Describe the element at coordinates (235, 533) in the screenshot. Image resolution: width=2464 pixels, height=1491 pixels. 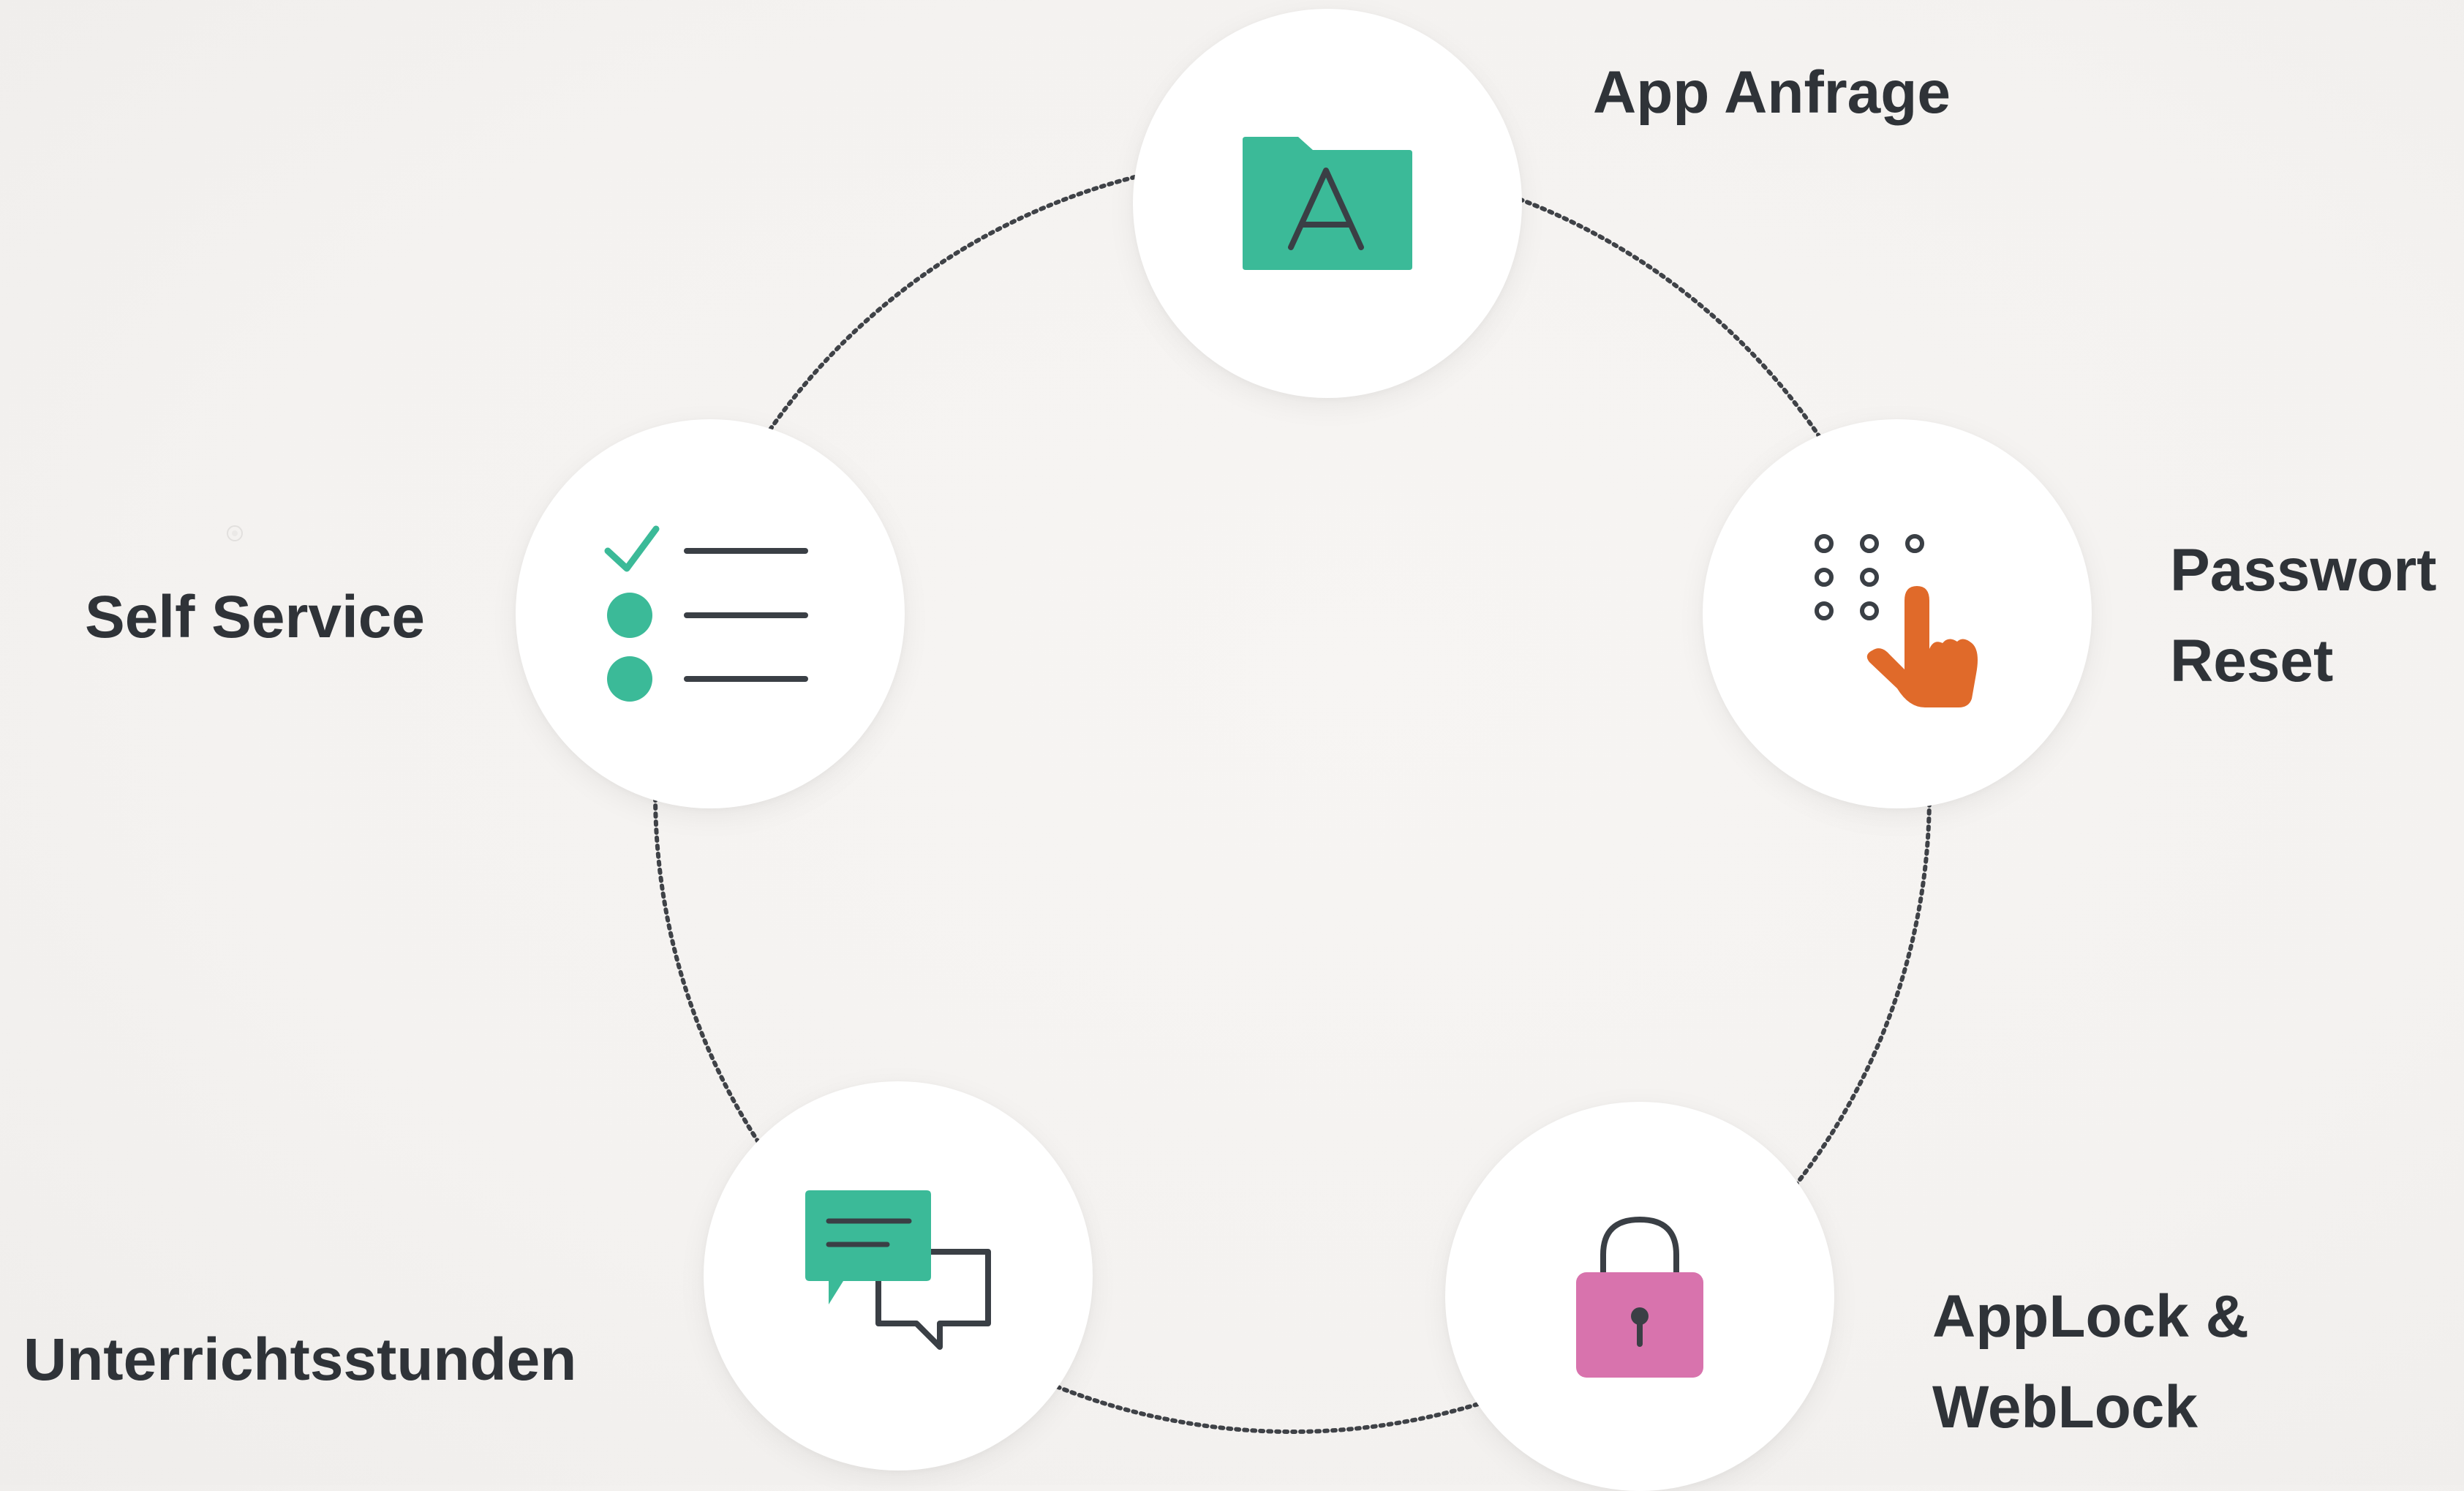
I see `faint-sparkle-icon` at that location.